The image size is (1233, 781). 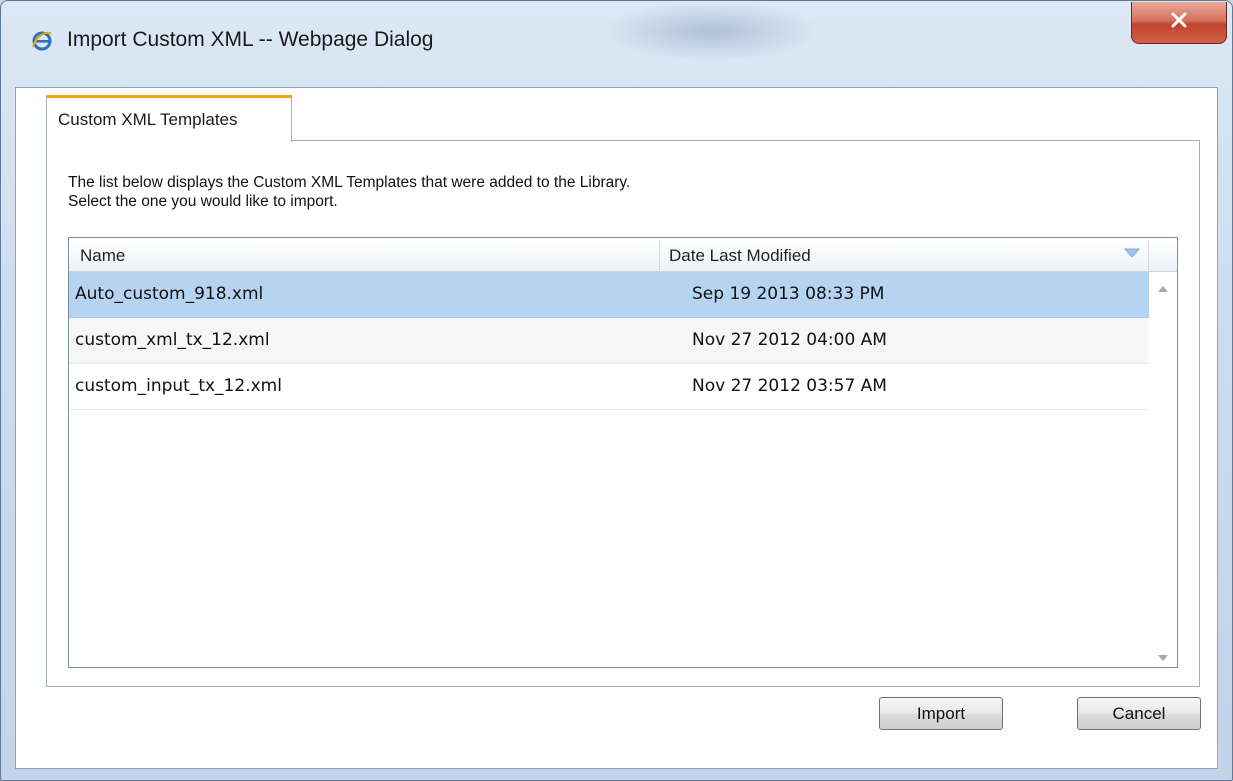 What do you see at coordinates (1139, 713) in the screenshot?
I see `cancel-button: Cancel` at bounding box center [1139, 713].